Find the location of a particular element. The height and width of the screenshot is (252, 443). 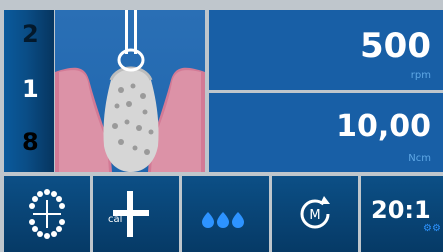

speed-unit: rpm is located at coordinates (420, 75).